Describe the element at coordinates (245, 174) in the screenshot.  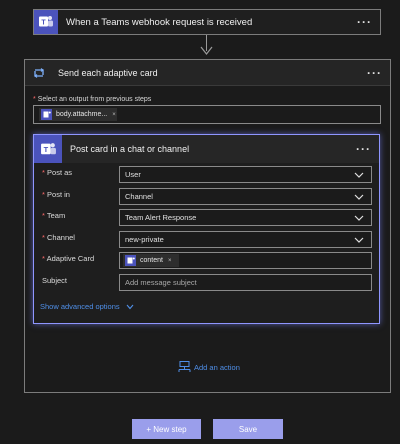
I see `post-as-dropdown: User` at that location.